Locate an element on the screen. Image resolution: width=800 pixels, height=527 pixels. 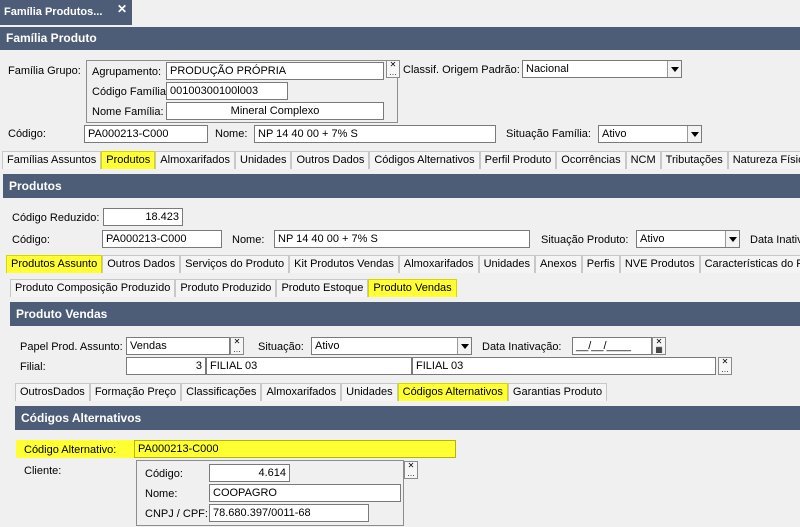
codalt-header: Códigos Alternativos is located at coordinates (407, 418).